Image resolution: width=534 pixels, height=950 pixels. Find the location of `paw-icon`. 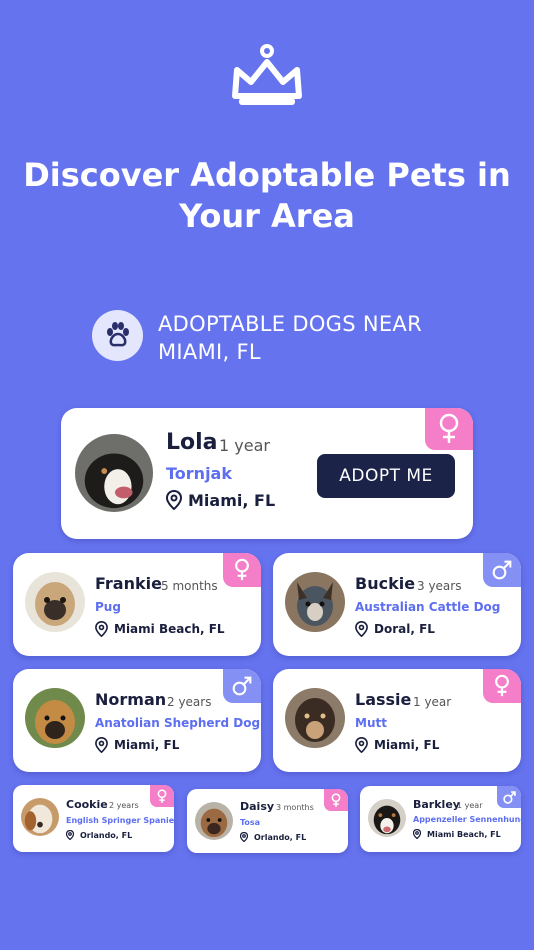

paw-icon is located at coordinates (118, 334).